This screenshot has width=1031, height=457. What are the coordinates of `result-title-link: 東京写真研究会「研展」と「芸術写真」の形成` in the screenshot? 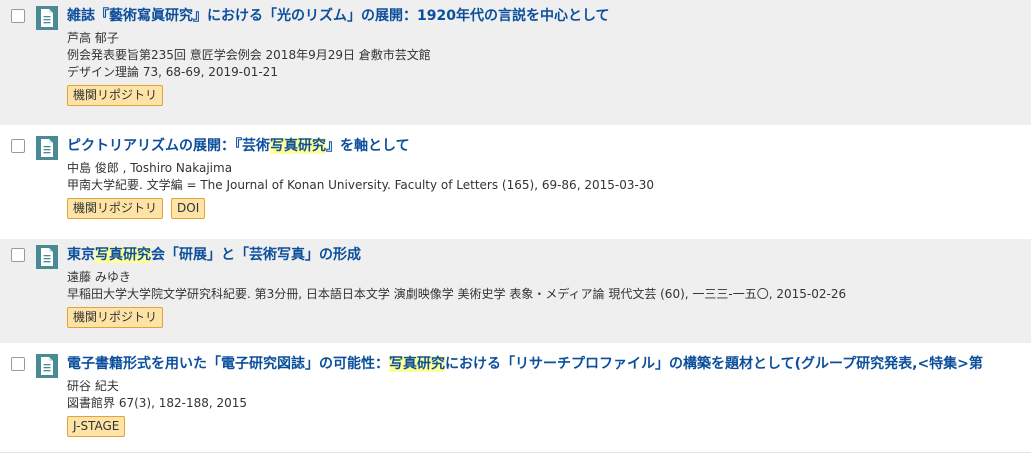 It's located at (549, 255).